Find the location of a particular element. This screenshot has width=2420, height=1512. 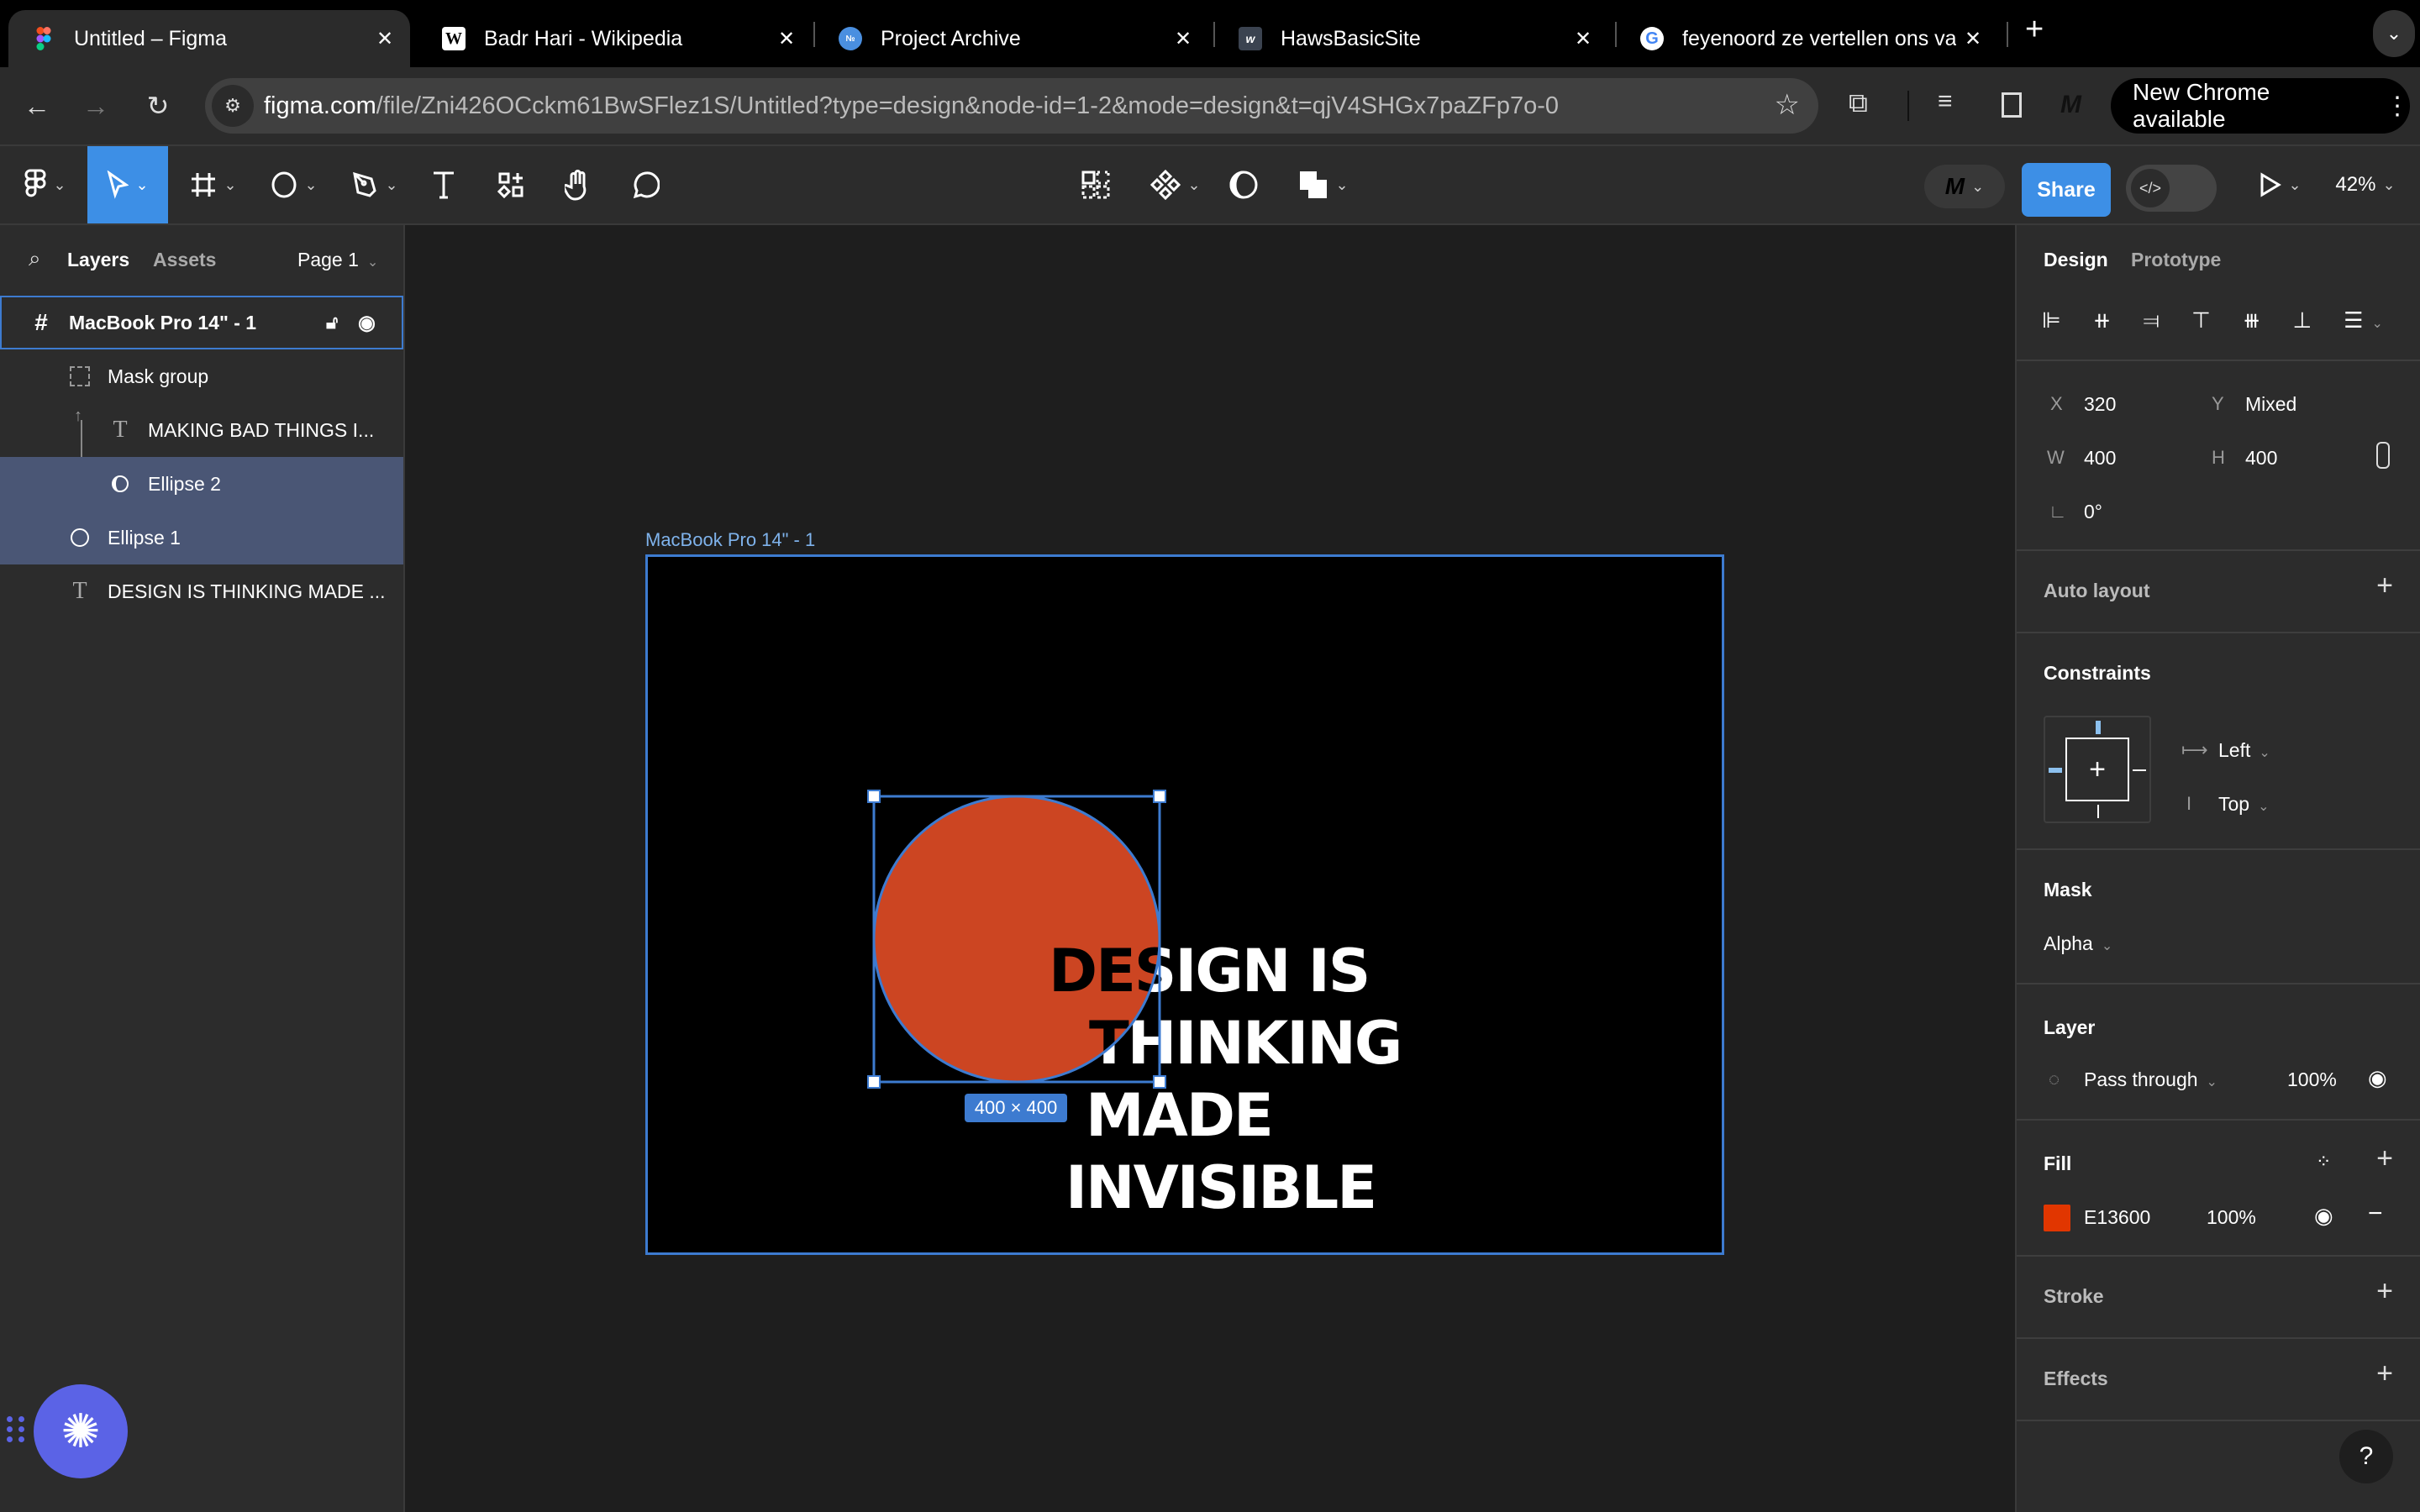

site-info-icon: ⚙ is located at coordinates (233, 106).